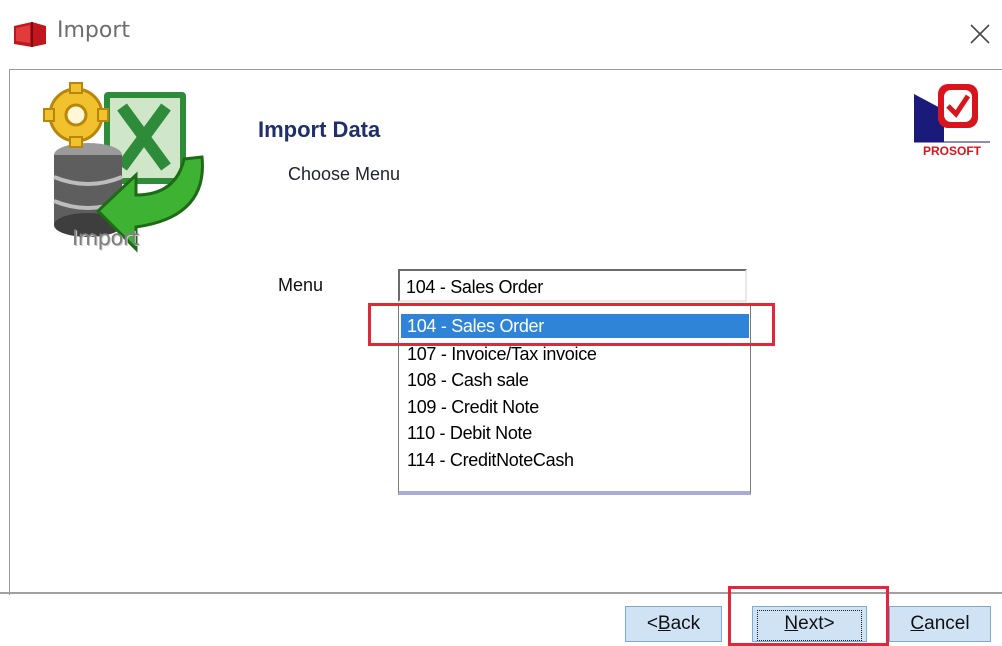 The height and width of the screenshot is (646, 1002). I want to click on cancel-button: Cancel, so click(940, 624).